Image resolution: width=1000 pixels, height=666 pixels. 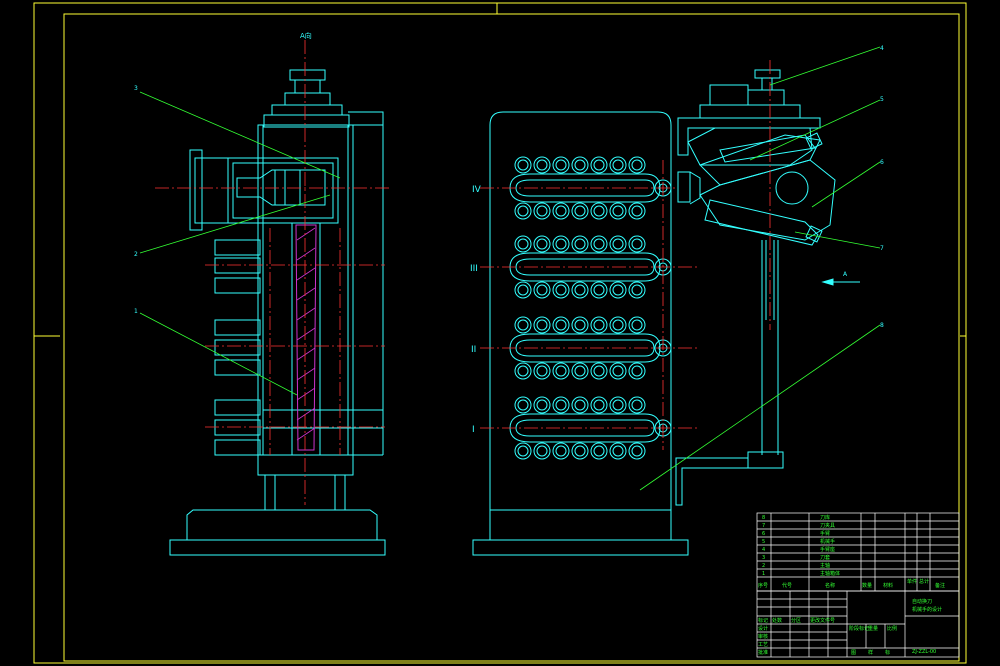 What do you see at coordinates (882, 48) in the screenshot?
I see `part-label-4: 4` at bounding box center [882, 48].